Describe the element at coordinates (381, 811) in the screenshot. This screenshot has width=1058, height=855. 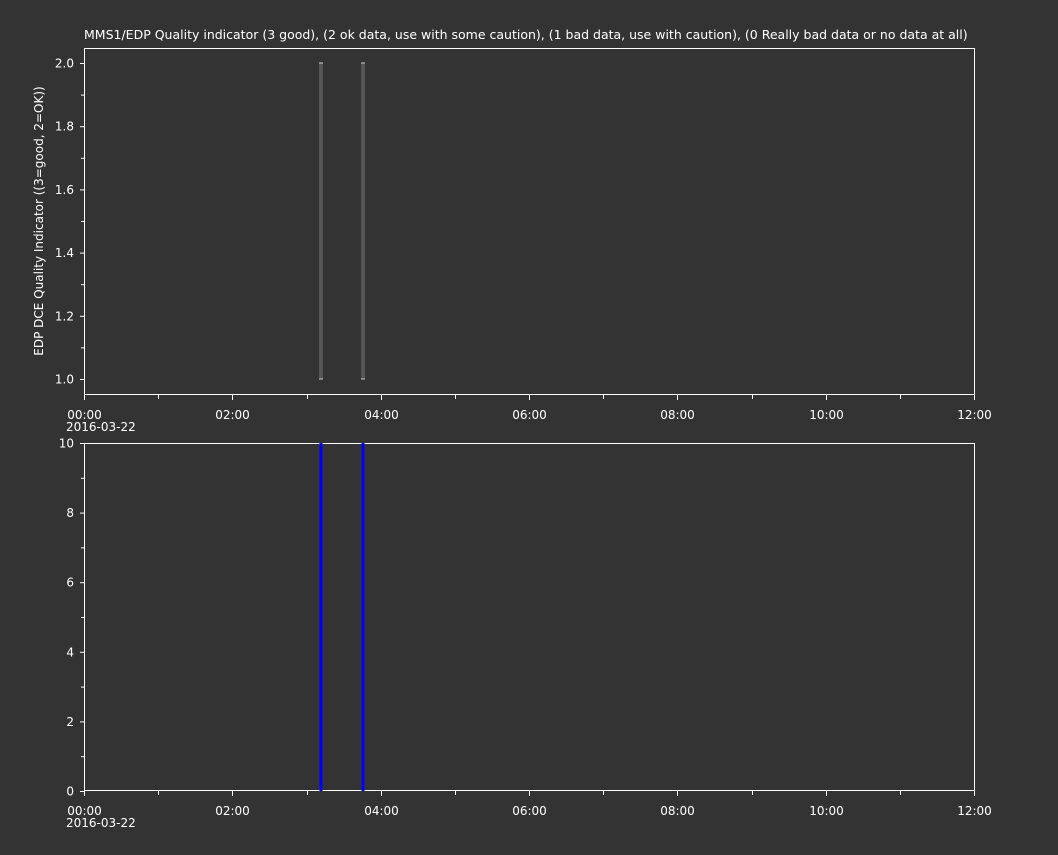
I see `panel2-x-tick-label: 04:00` at that location.